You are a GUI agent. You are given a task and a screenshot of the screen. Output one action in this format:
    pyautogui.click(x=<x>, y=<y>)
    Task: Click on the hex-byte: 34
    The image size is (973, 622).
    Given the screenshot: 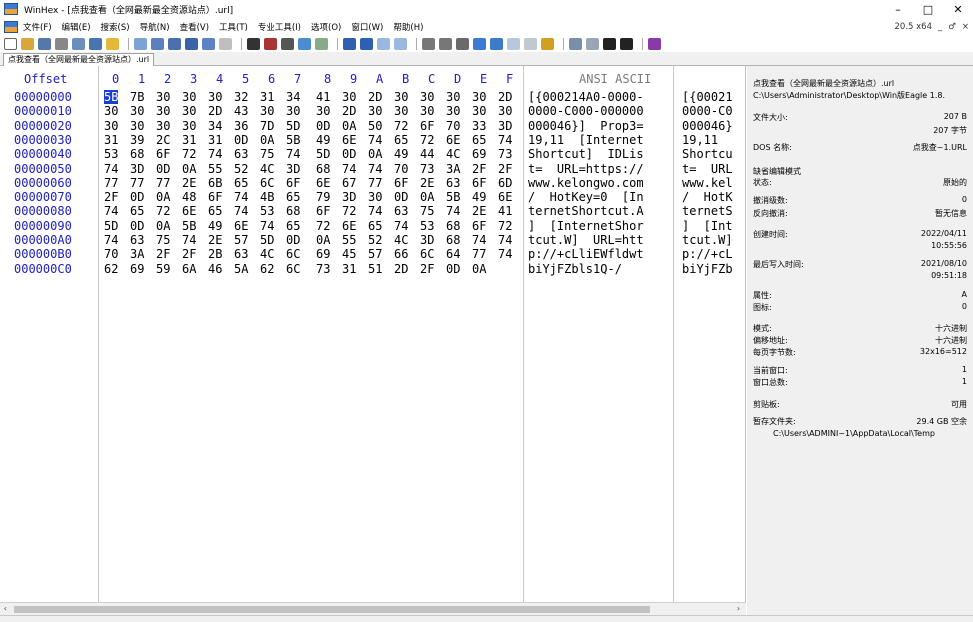 What is the action you would take?
    pyautogui.click(x=215, y=126)
    